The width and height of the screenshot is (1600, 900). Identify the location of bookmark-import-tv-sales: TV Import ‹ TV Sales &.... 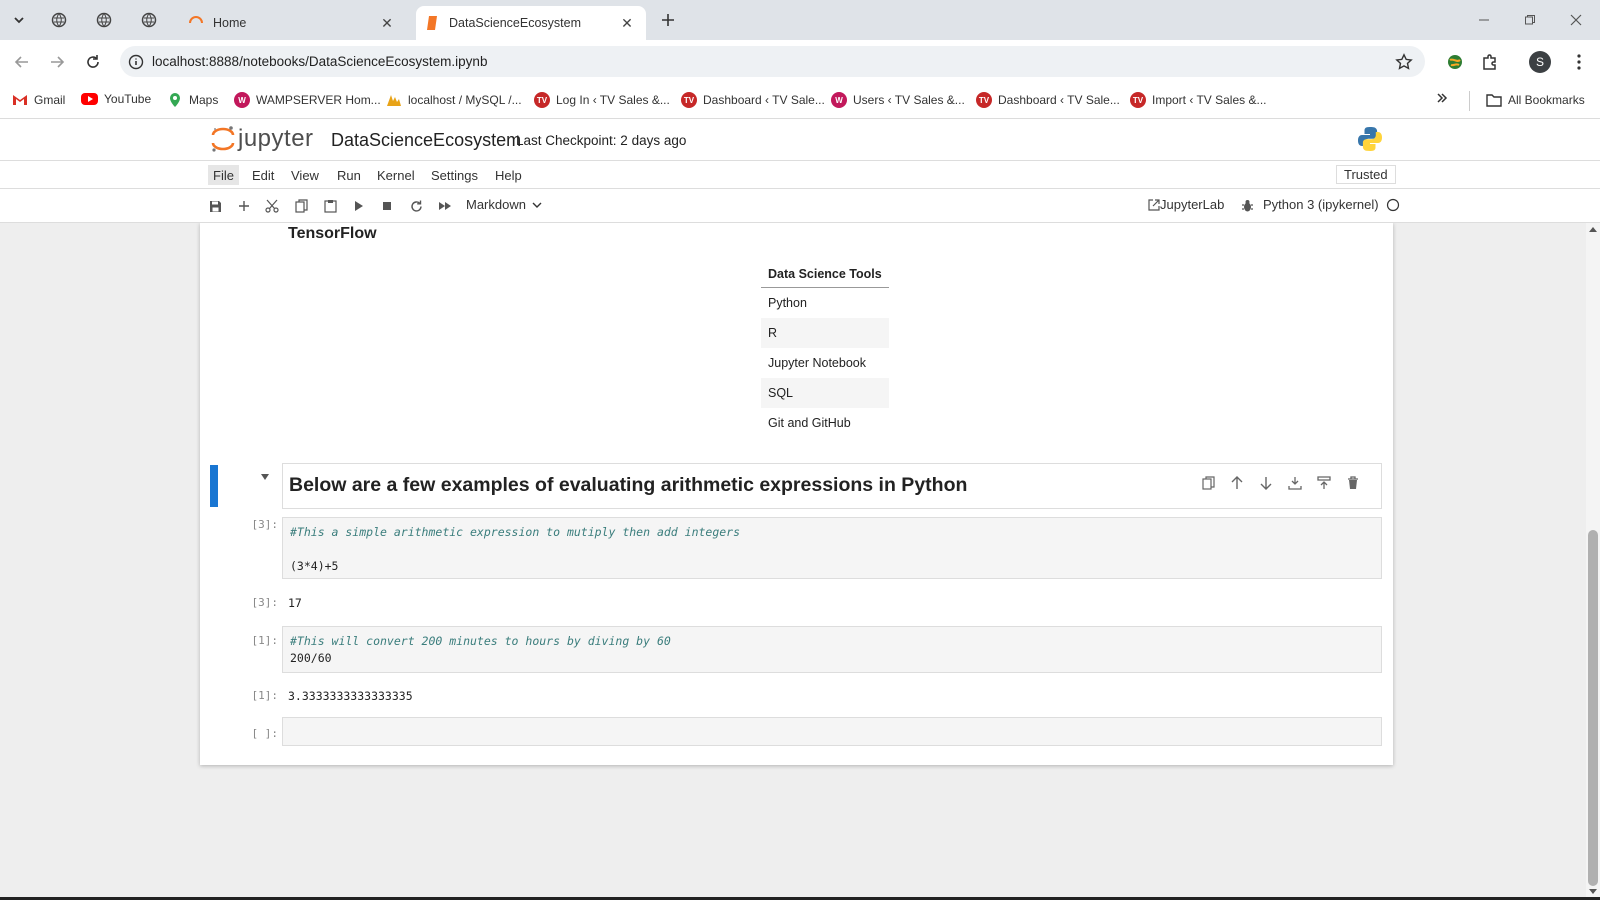
(1198, 100).